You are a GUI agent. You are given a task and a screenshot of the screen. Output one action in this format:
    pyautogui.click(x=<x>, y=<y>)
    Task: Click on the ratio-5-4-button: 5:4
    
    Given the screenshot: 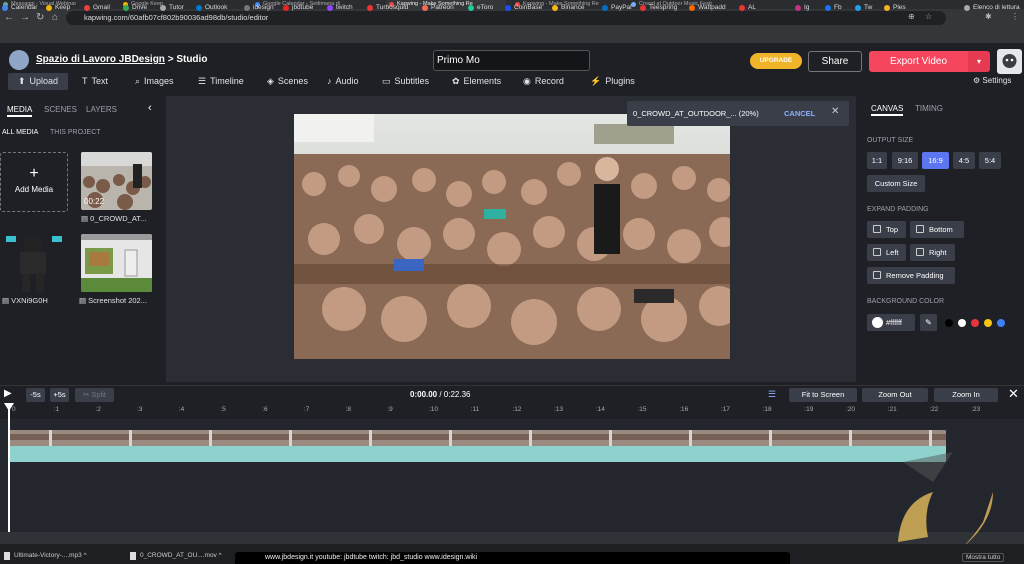 What is the action you would take?
    pyautogui.click(x=990, y=160)
    